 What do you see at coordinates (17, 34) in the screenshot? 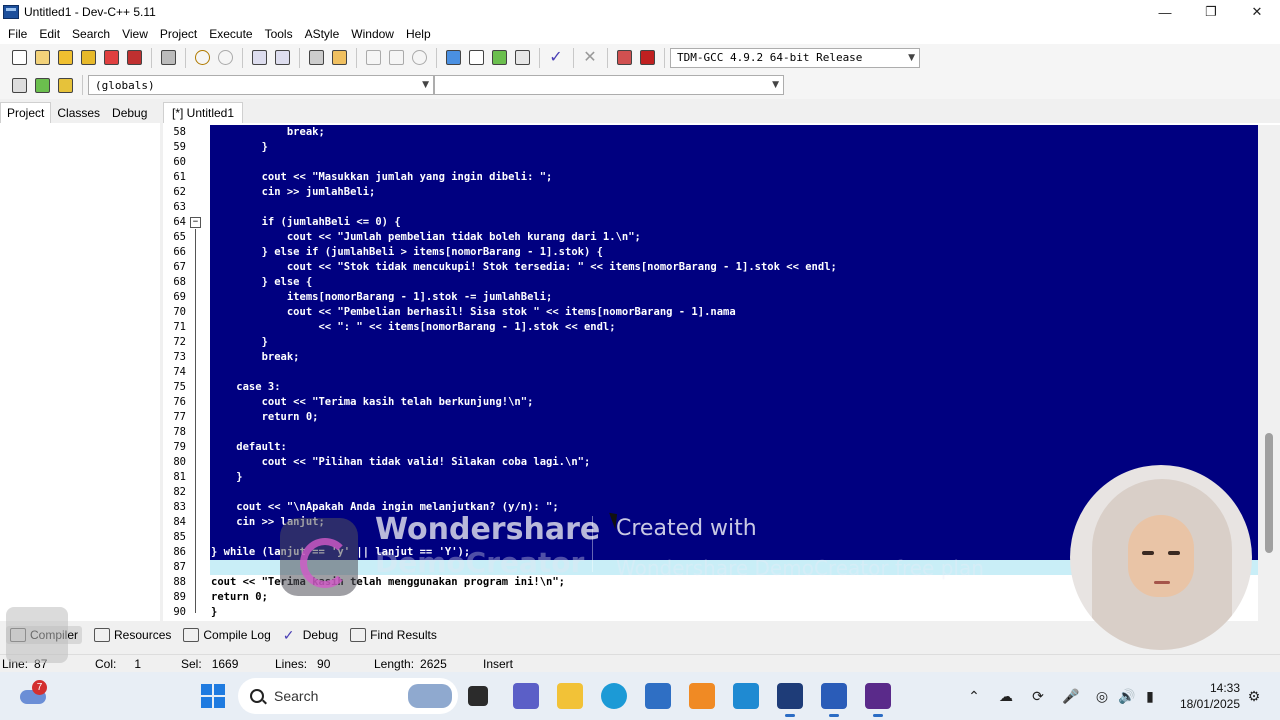
I see `menu-file: File` at bounding box center [17, 34].